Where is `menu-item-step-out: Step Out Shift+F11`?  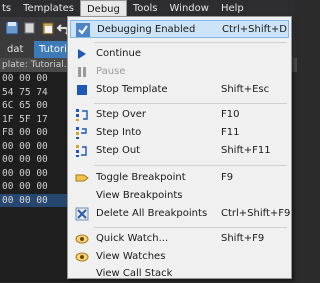
menu-item-step-out: Step Out Shift+F11 is located at coordinates (179, 151).